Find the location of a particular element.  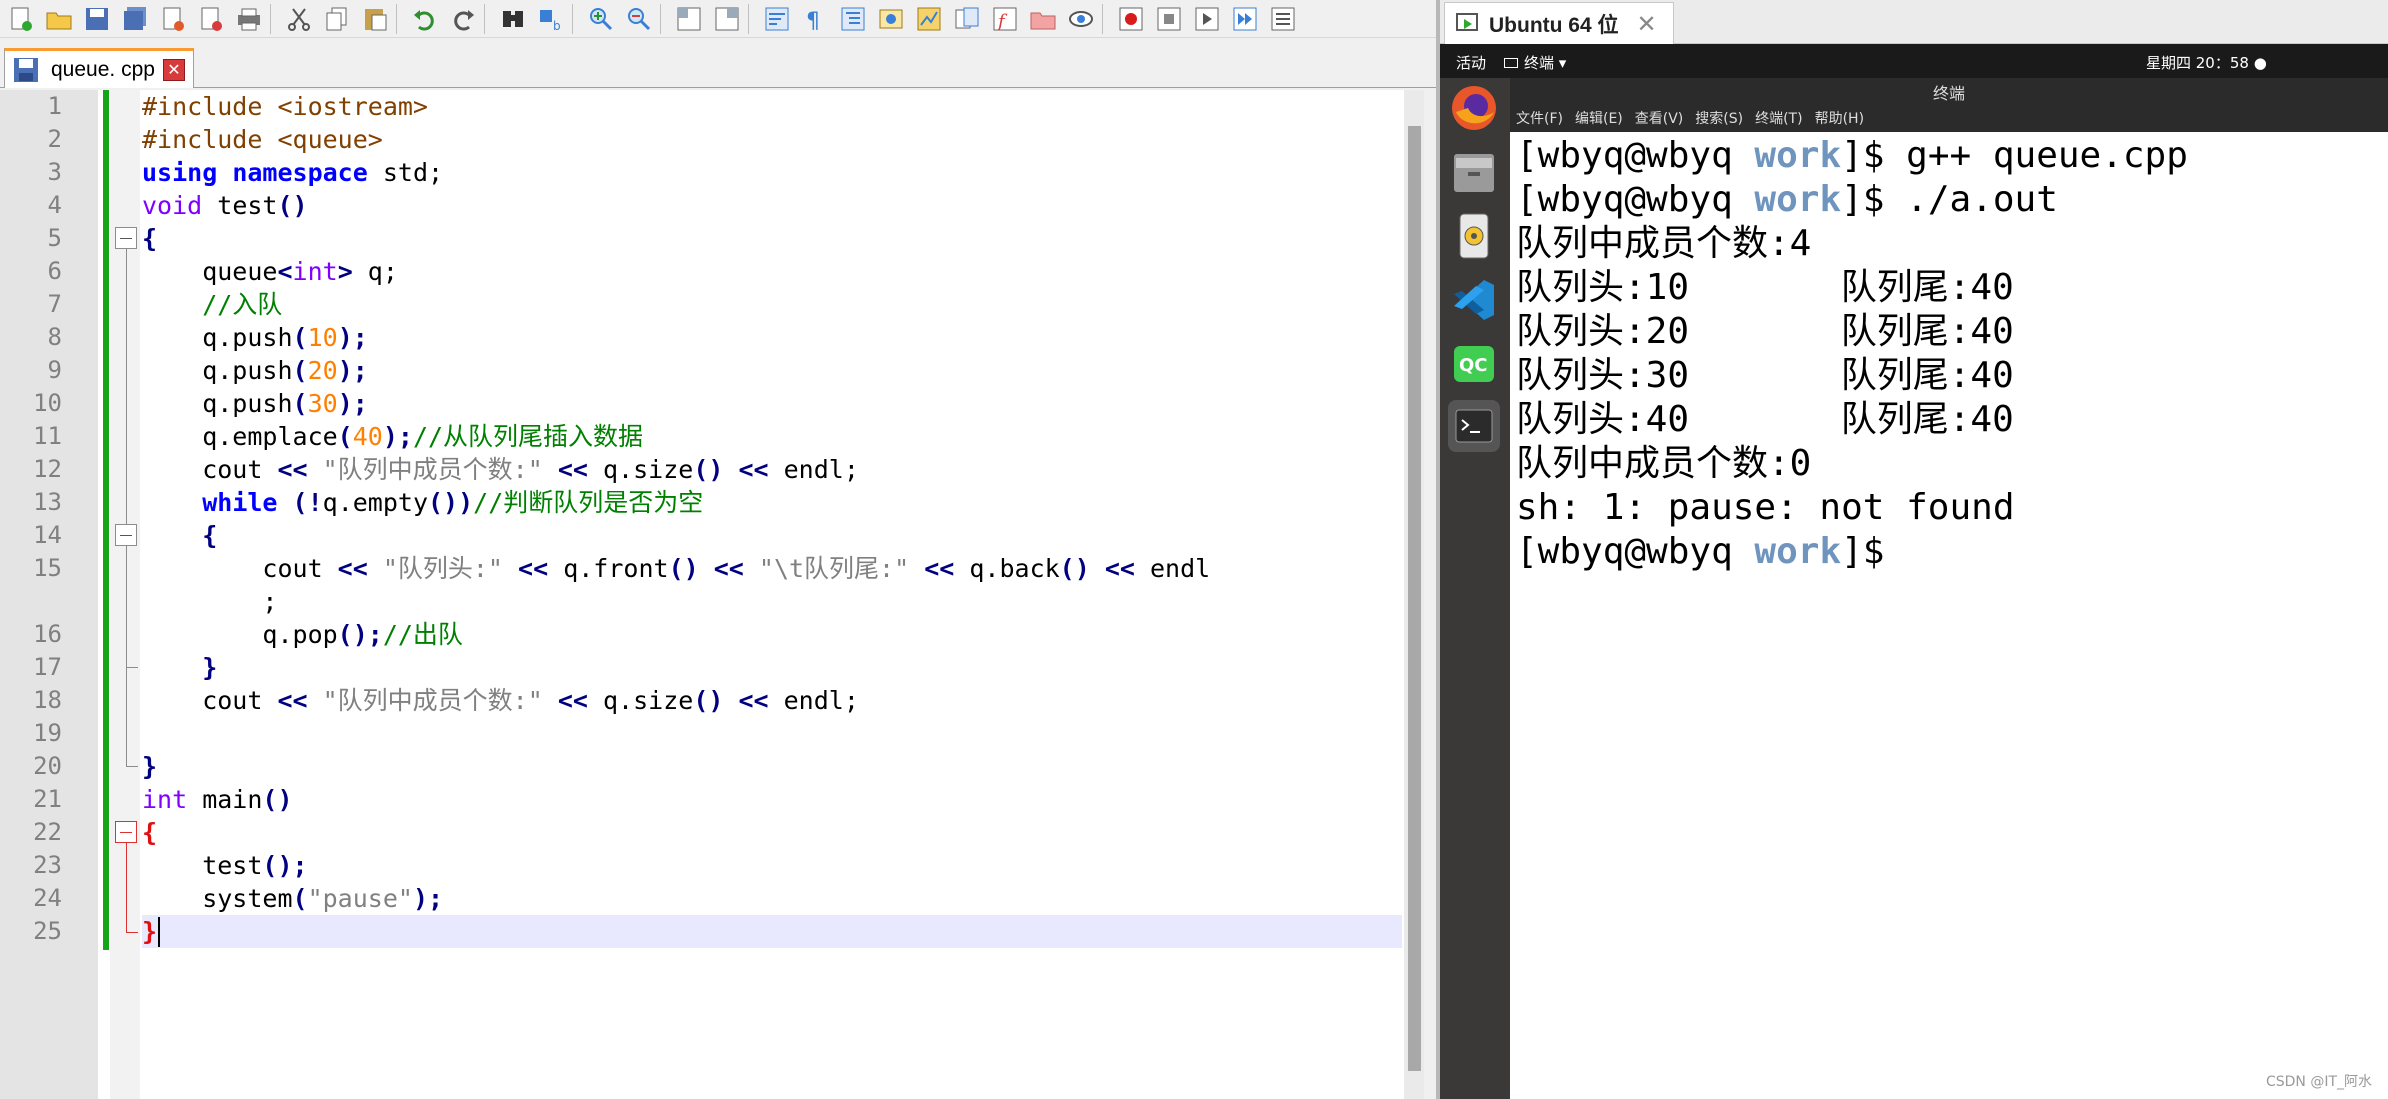

code-line-7: //入队 is located at coordinates (772, 304).